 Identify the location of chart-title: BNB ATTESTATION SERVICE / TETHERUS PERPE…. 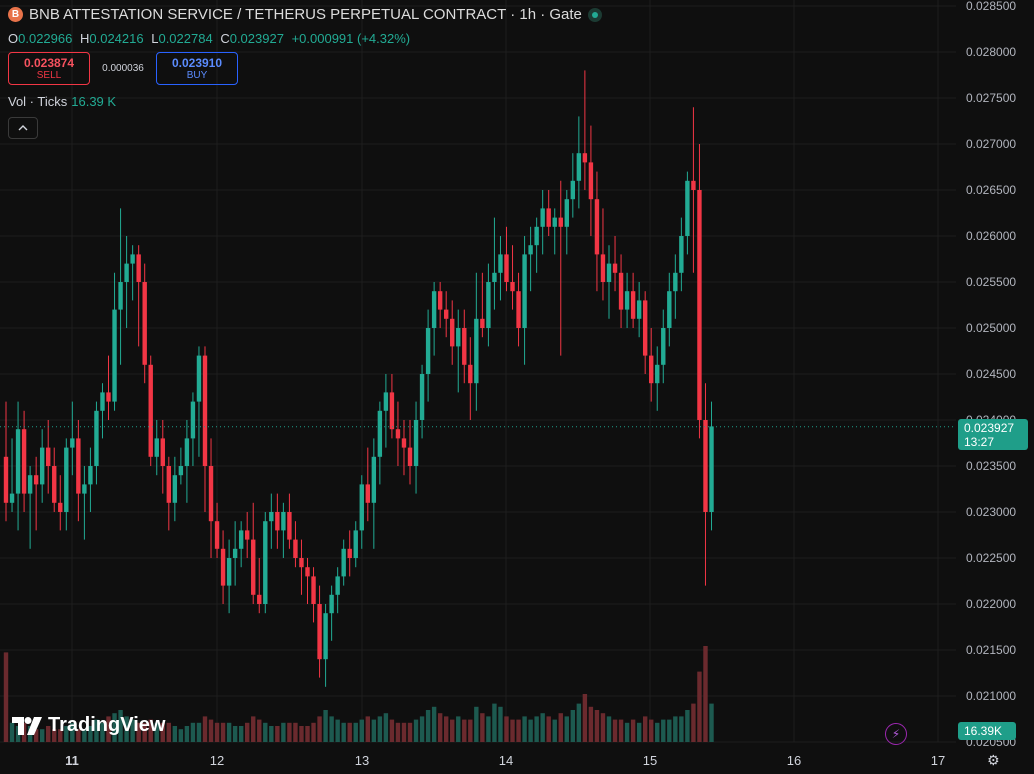
(305, 14).